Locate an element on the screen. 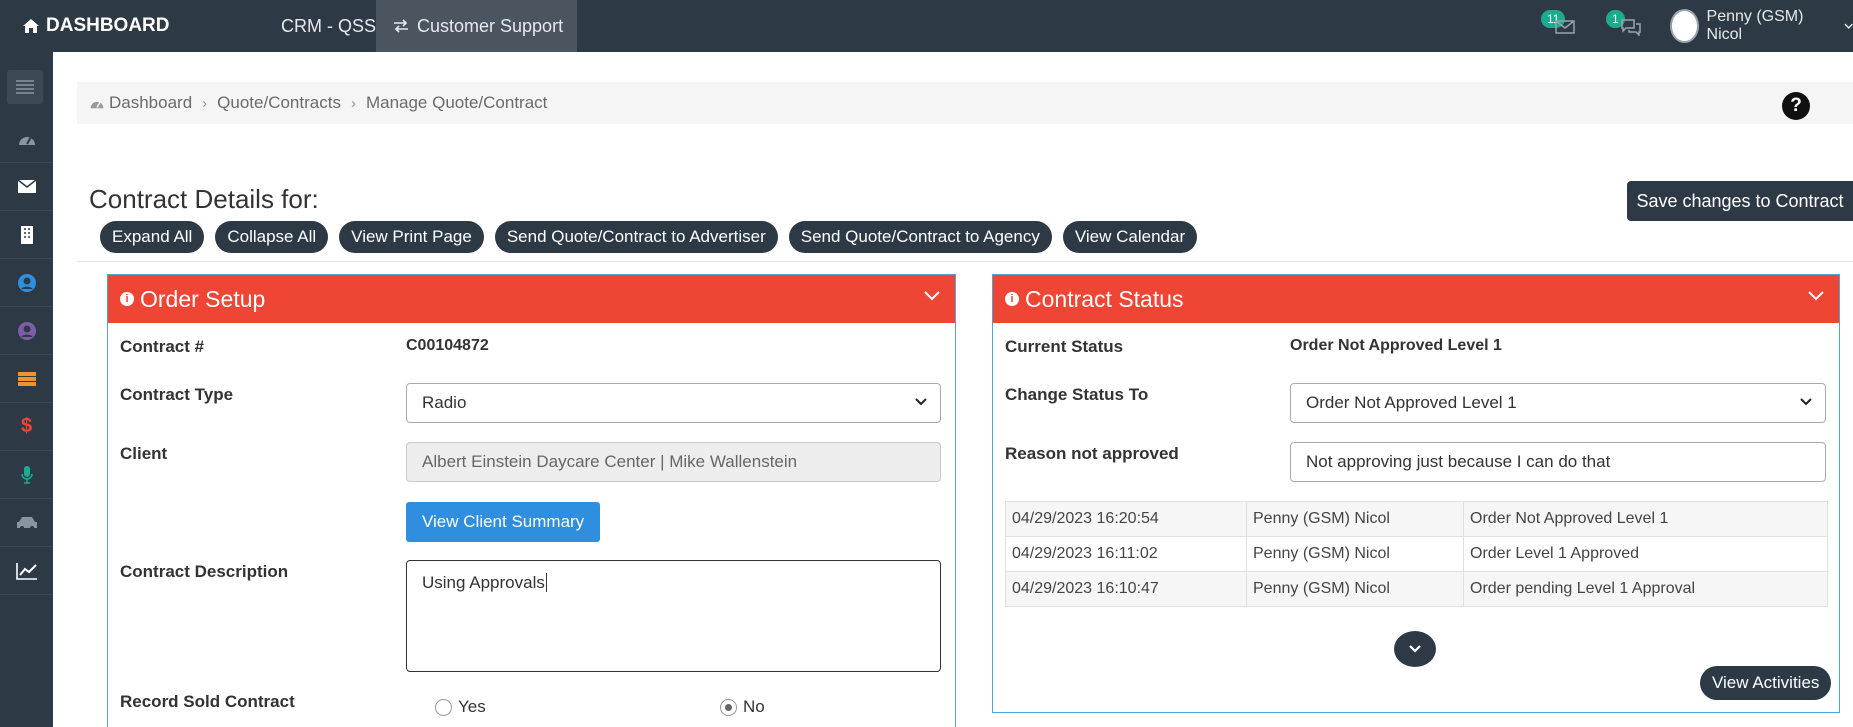 The image size is (1853, 727). dollar-icon: $ is located at coordinates (26, 426).